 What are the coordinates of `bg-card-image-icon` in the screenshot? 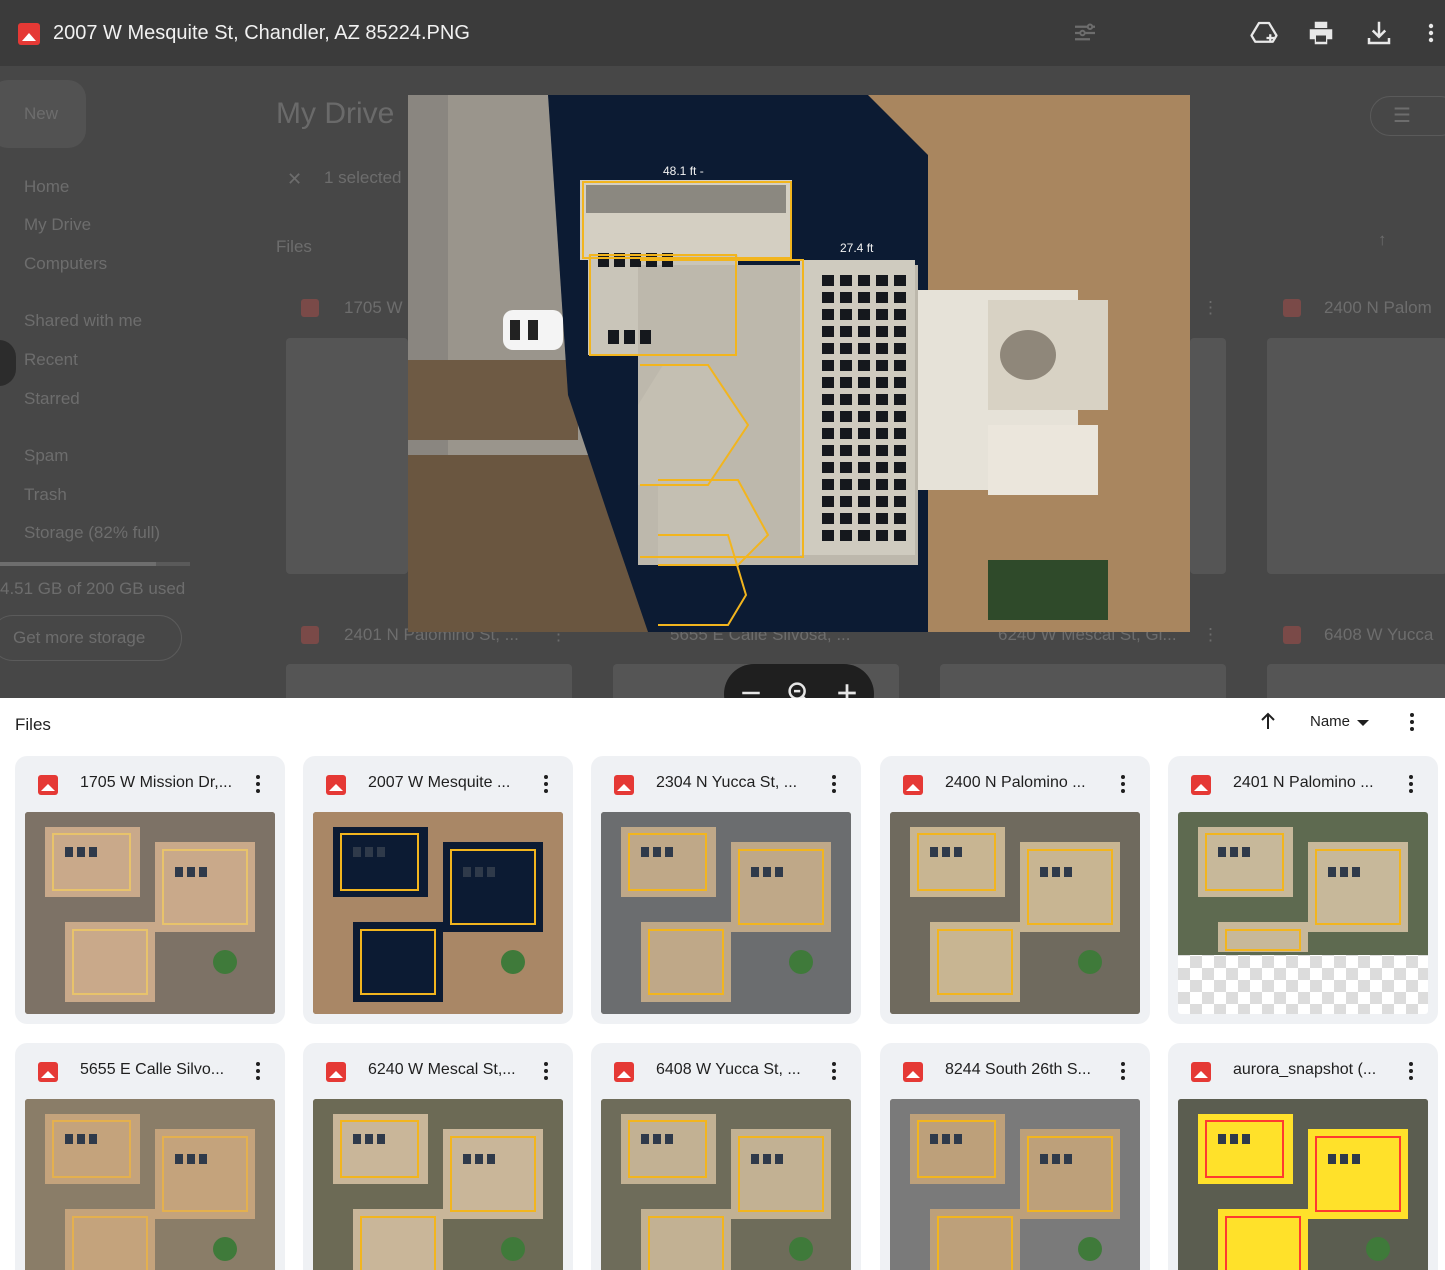 It's located at (310, 308).